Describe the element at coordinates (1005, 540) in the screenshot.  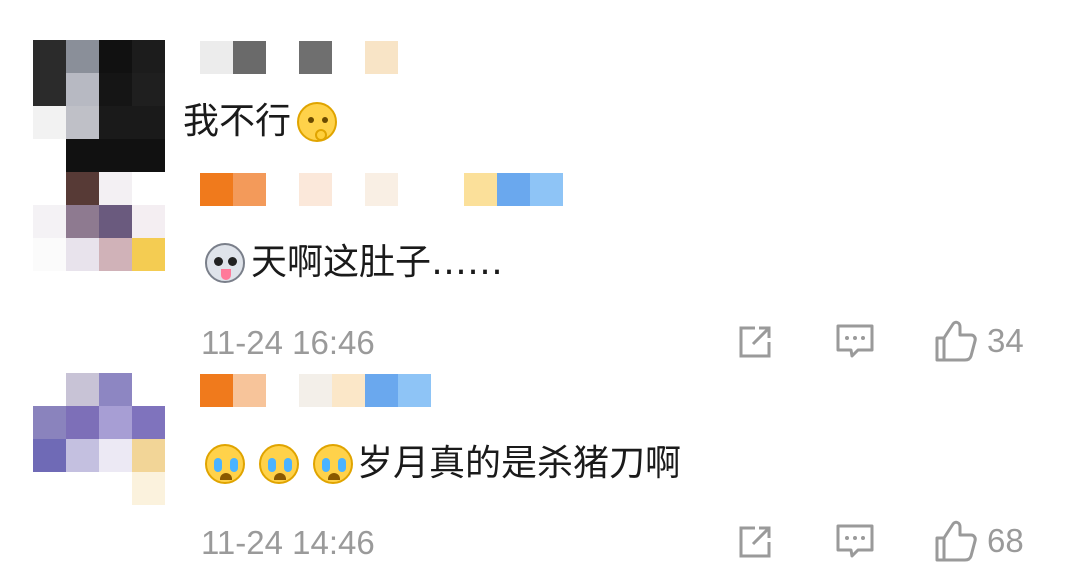
I see `like-count: 68` at that location.